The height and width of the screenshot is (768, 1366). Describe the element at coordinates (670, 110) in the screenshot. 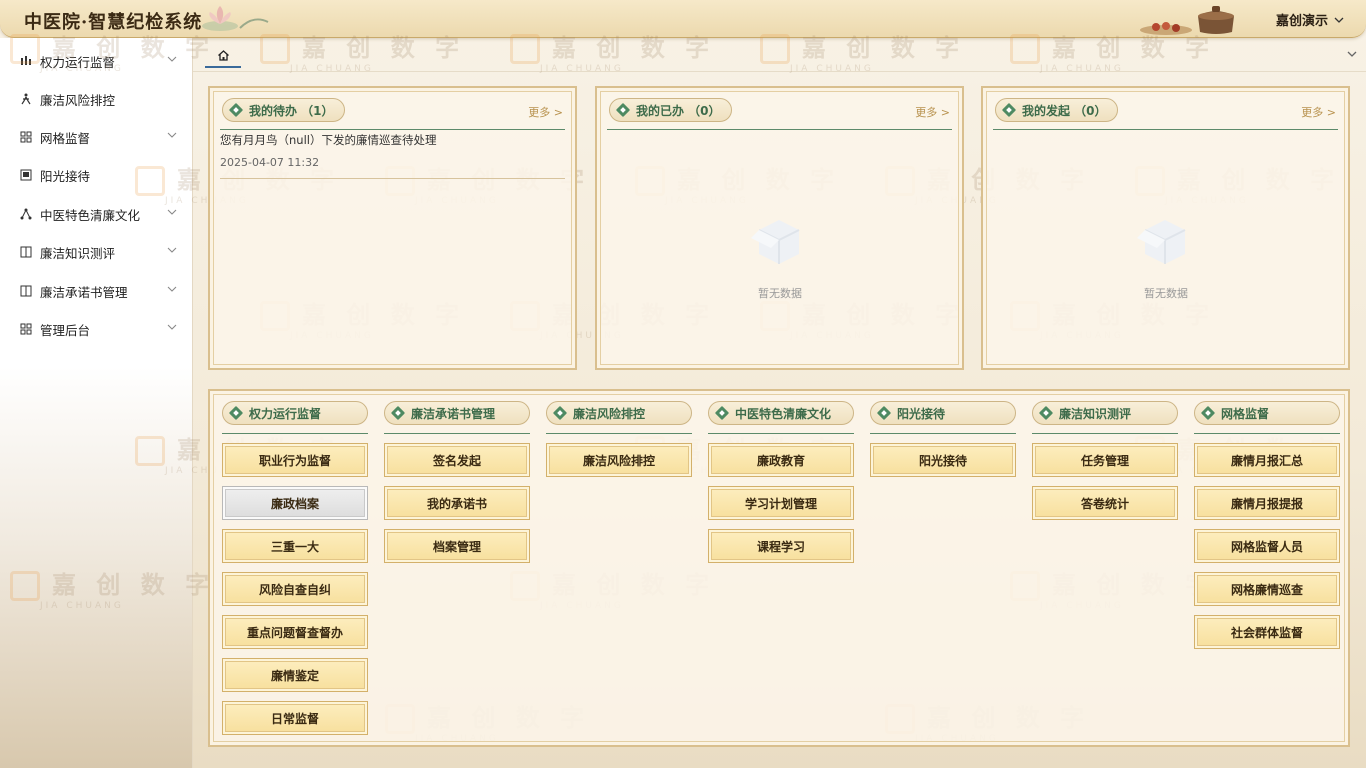

I see `panel-title: 我的已办 （0）` at that location.